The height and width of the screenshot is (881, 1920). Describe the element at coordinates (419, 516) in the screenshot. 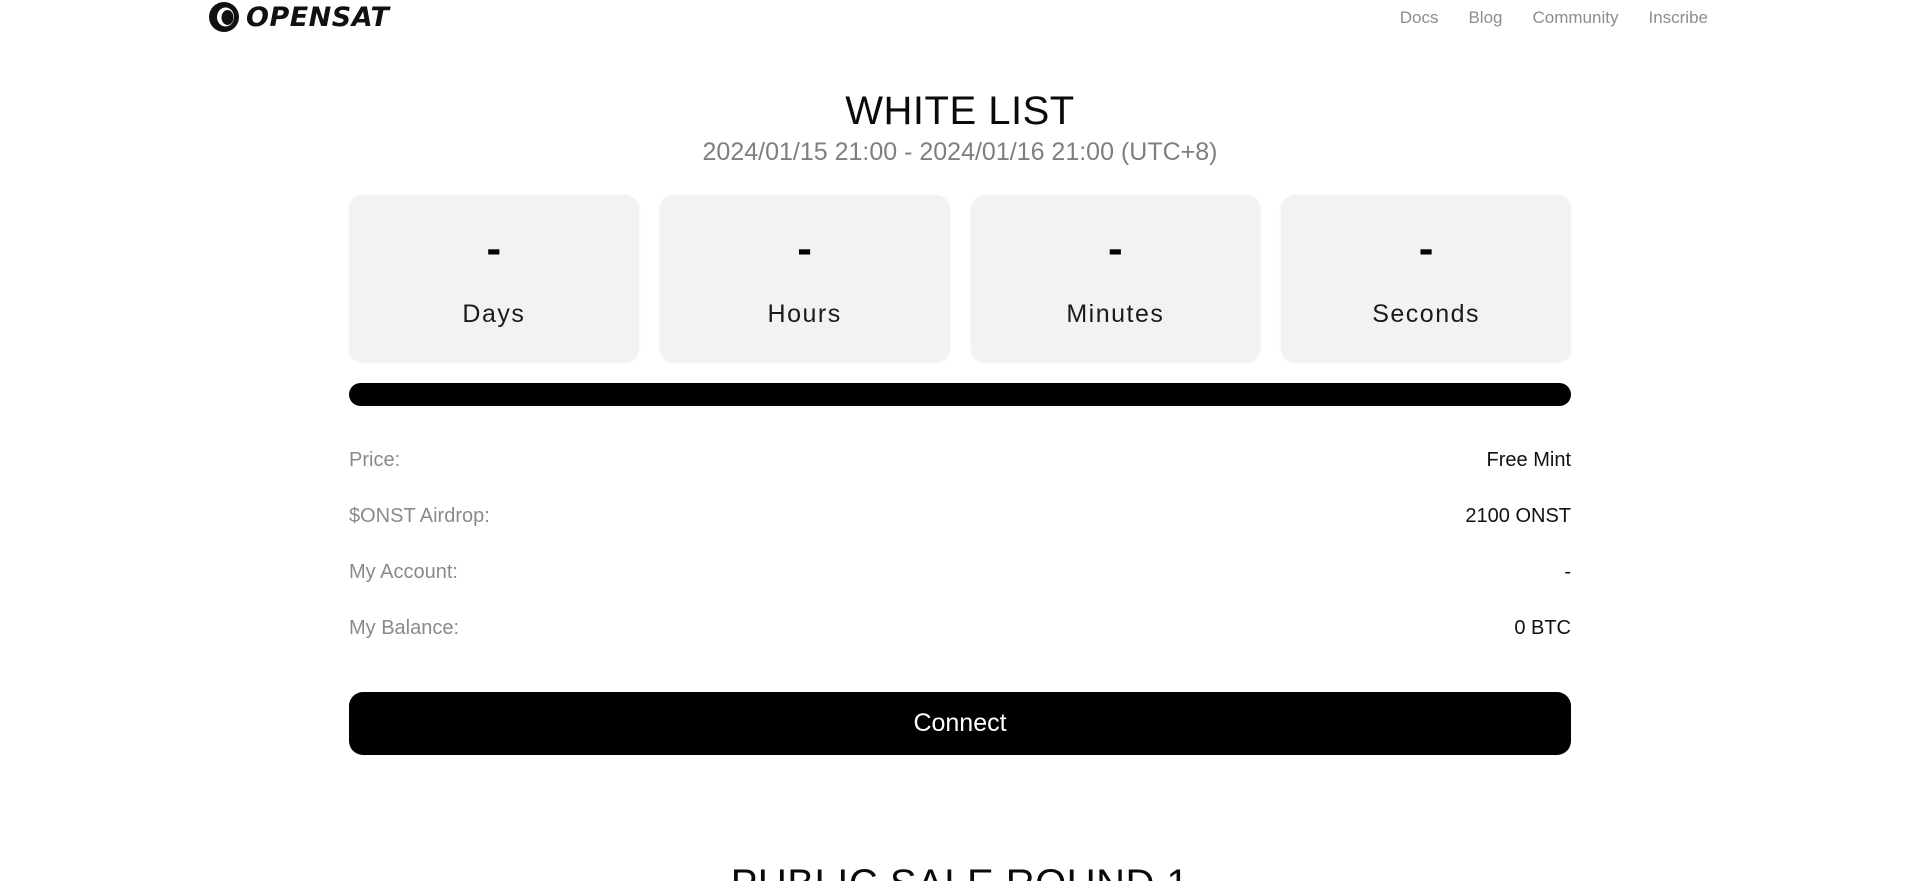

I see `info-label: $ONST Airdrop:` at that location.